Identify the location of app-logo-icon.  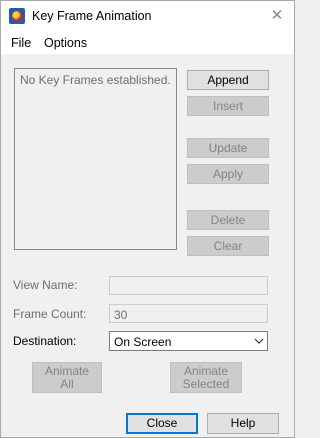
(17, 16).